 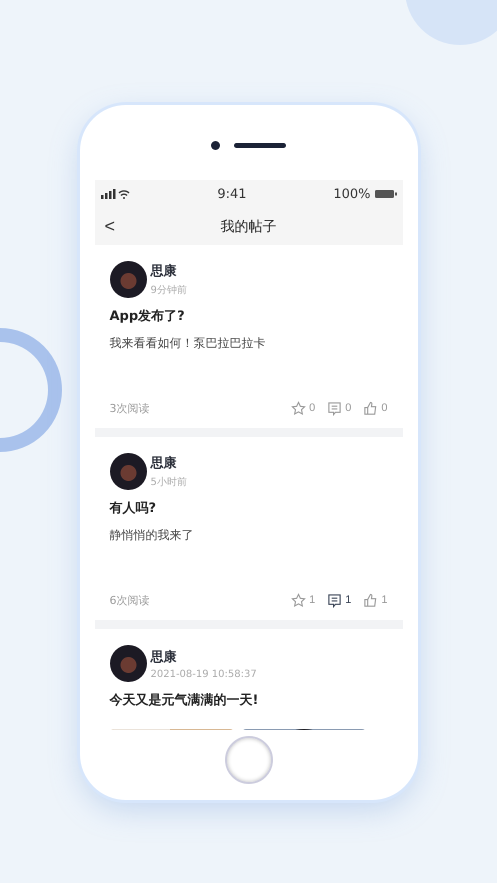 I want to click on comment-button: 0, so click(x=339, y=408).